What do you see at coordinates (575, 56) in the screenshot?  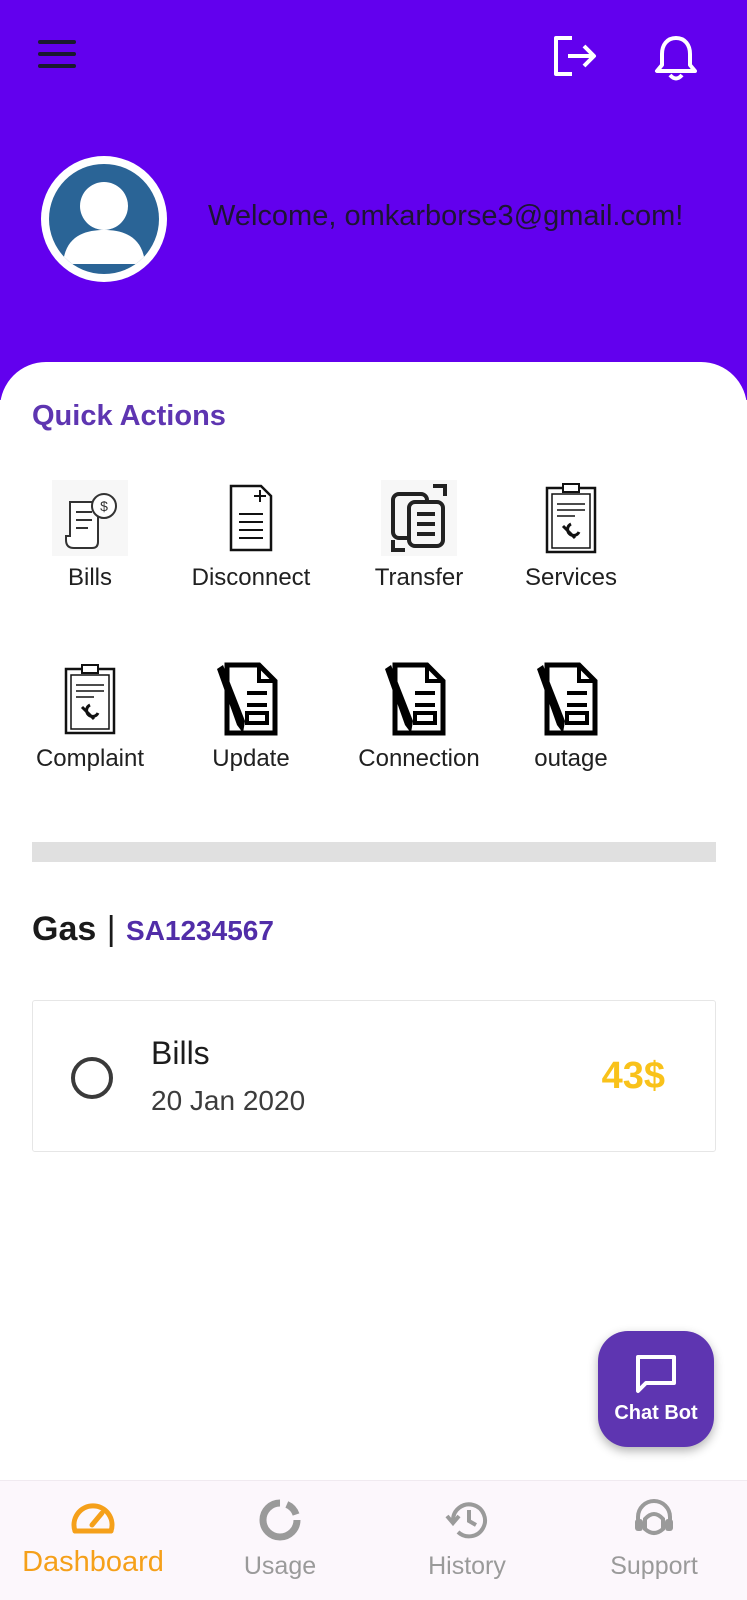 I see `logout-icon` at bounding box center [575, 56].